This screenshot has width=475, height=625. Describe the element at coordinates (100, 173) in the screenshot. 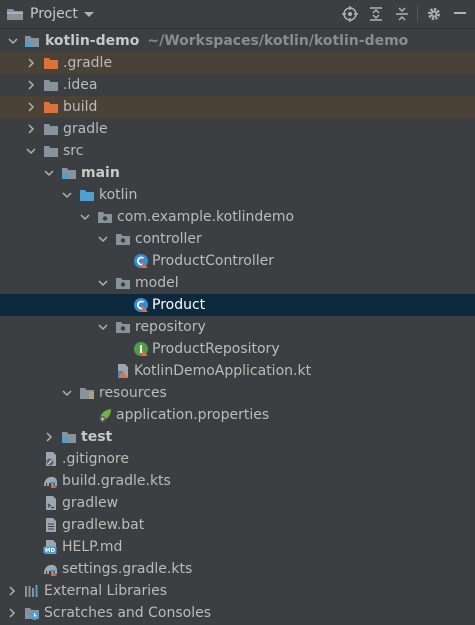

I see `tree-item-label: main` at that location.